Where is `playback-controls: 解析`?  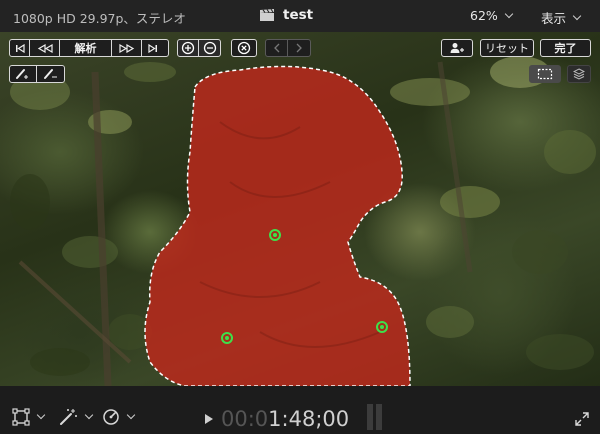 playback-controls: 解析 is located at coordinates (89, 48).